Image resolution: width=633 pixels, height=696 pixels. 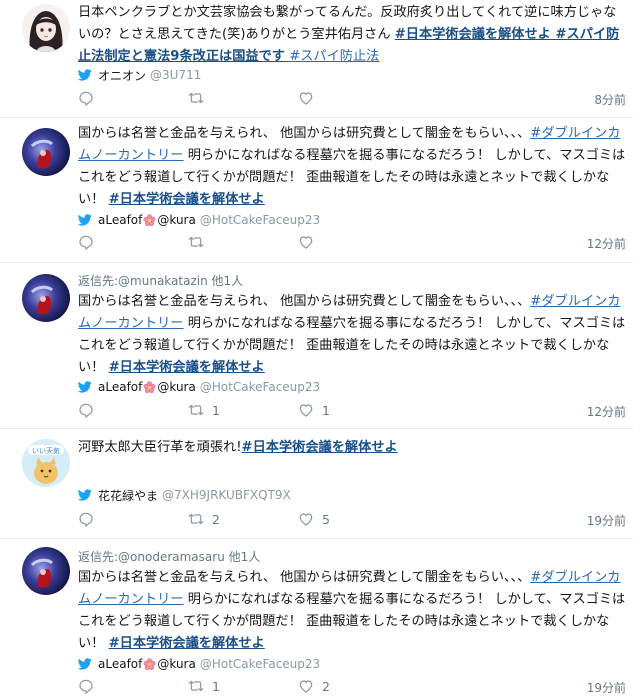 I want to click on retweet-button: 2, so click(x=204, y=519).